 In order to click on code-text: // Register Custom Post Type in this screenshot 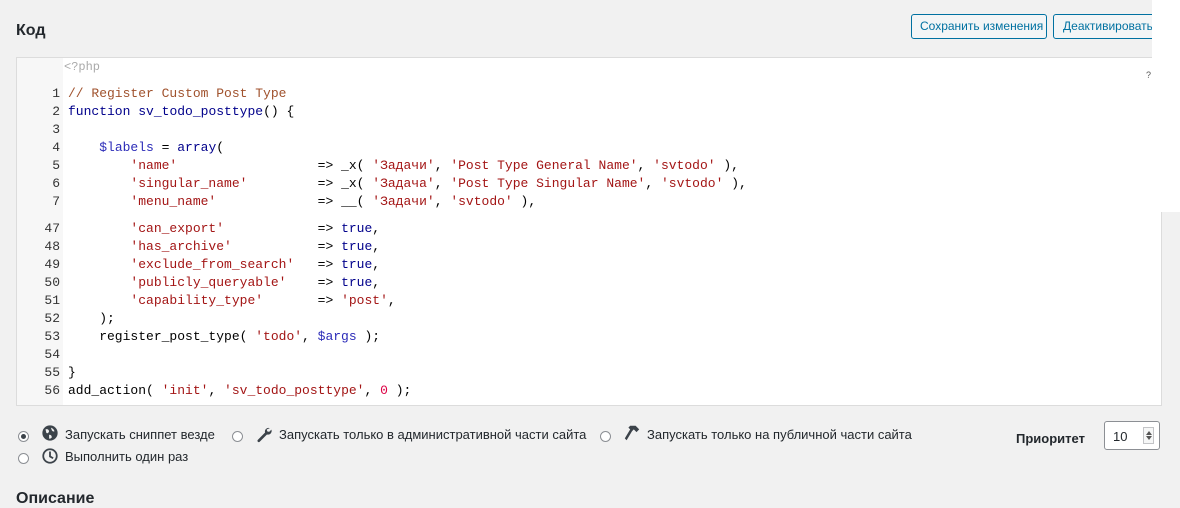, I will do `click(177, 94)`.